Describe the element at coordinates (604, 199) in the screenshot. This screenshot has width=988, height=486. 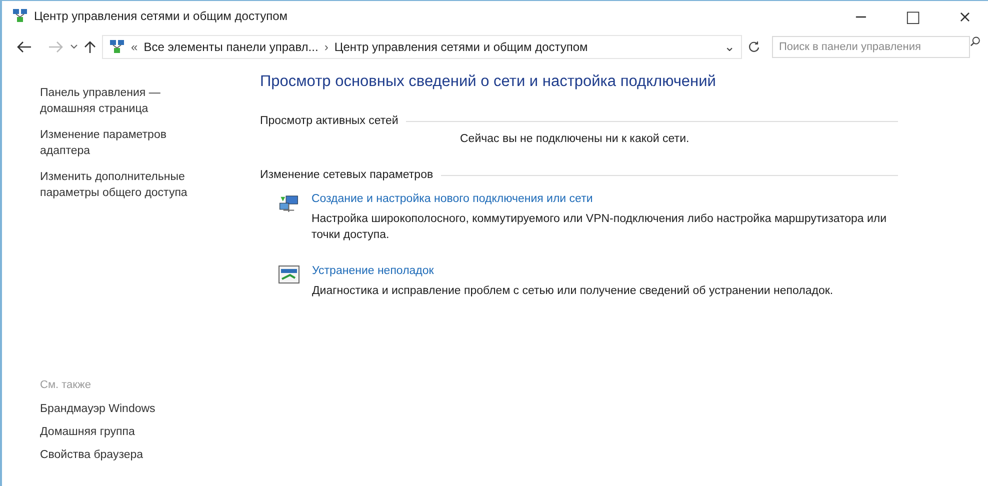
I see `task-link: Создание и настройка нового подключения или сети` at that location.